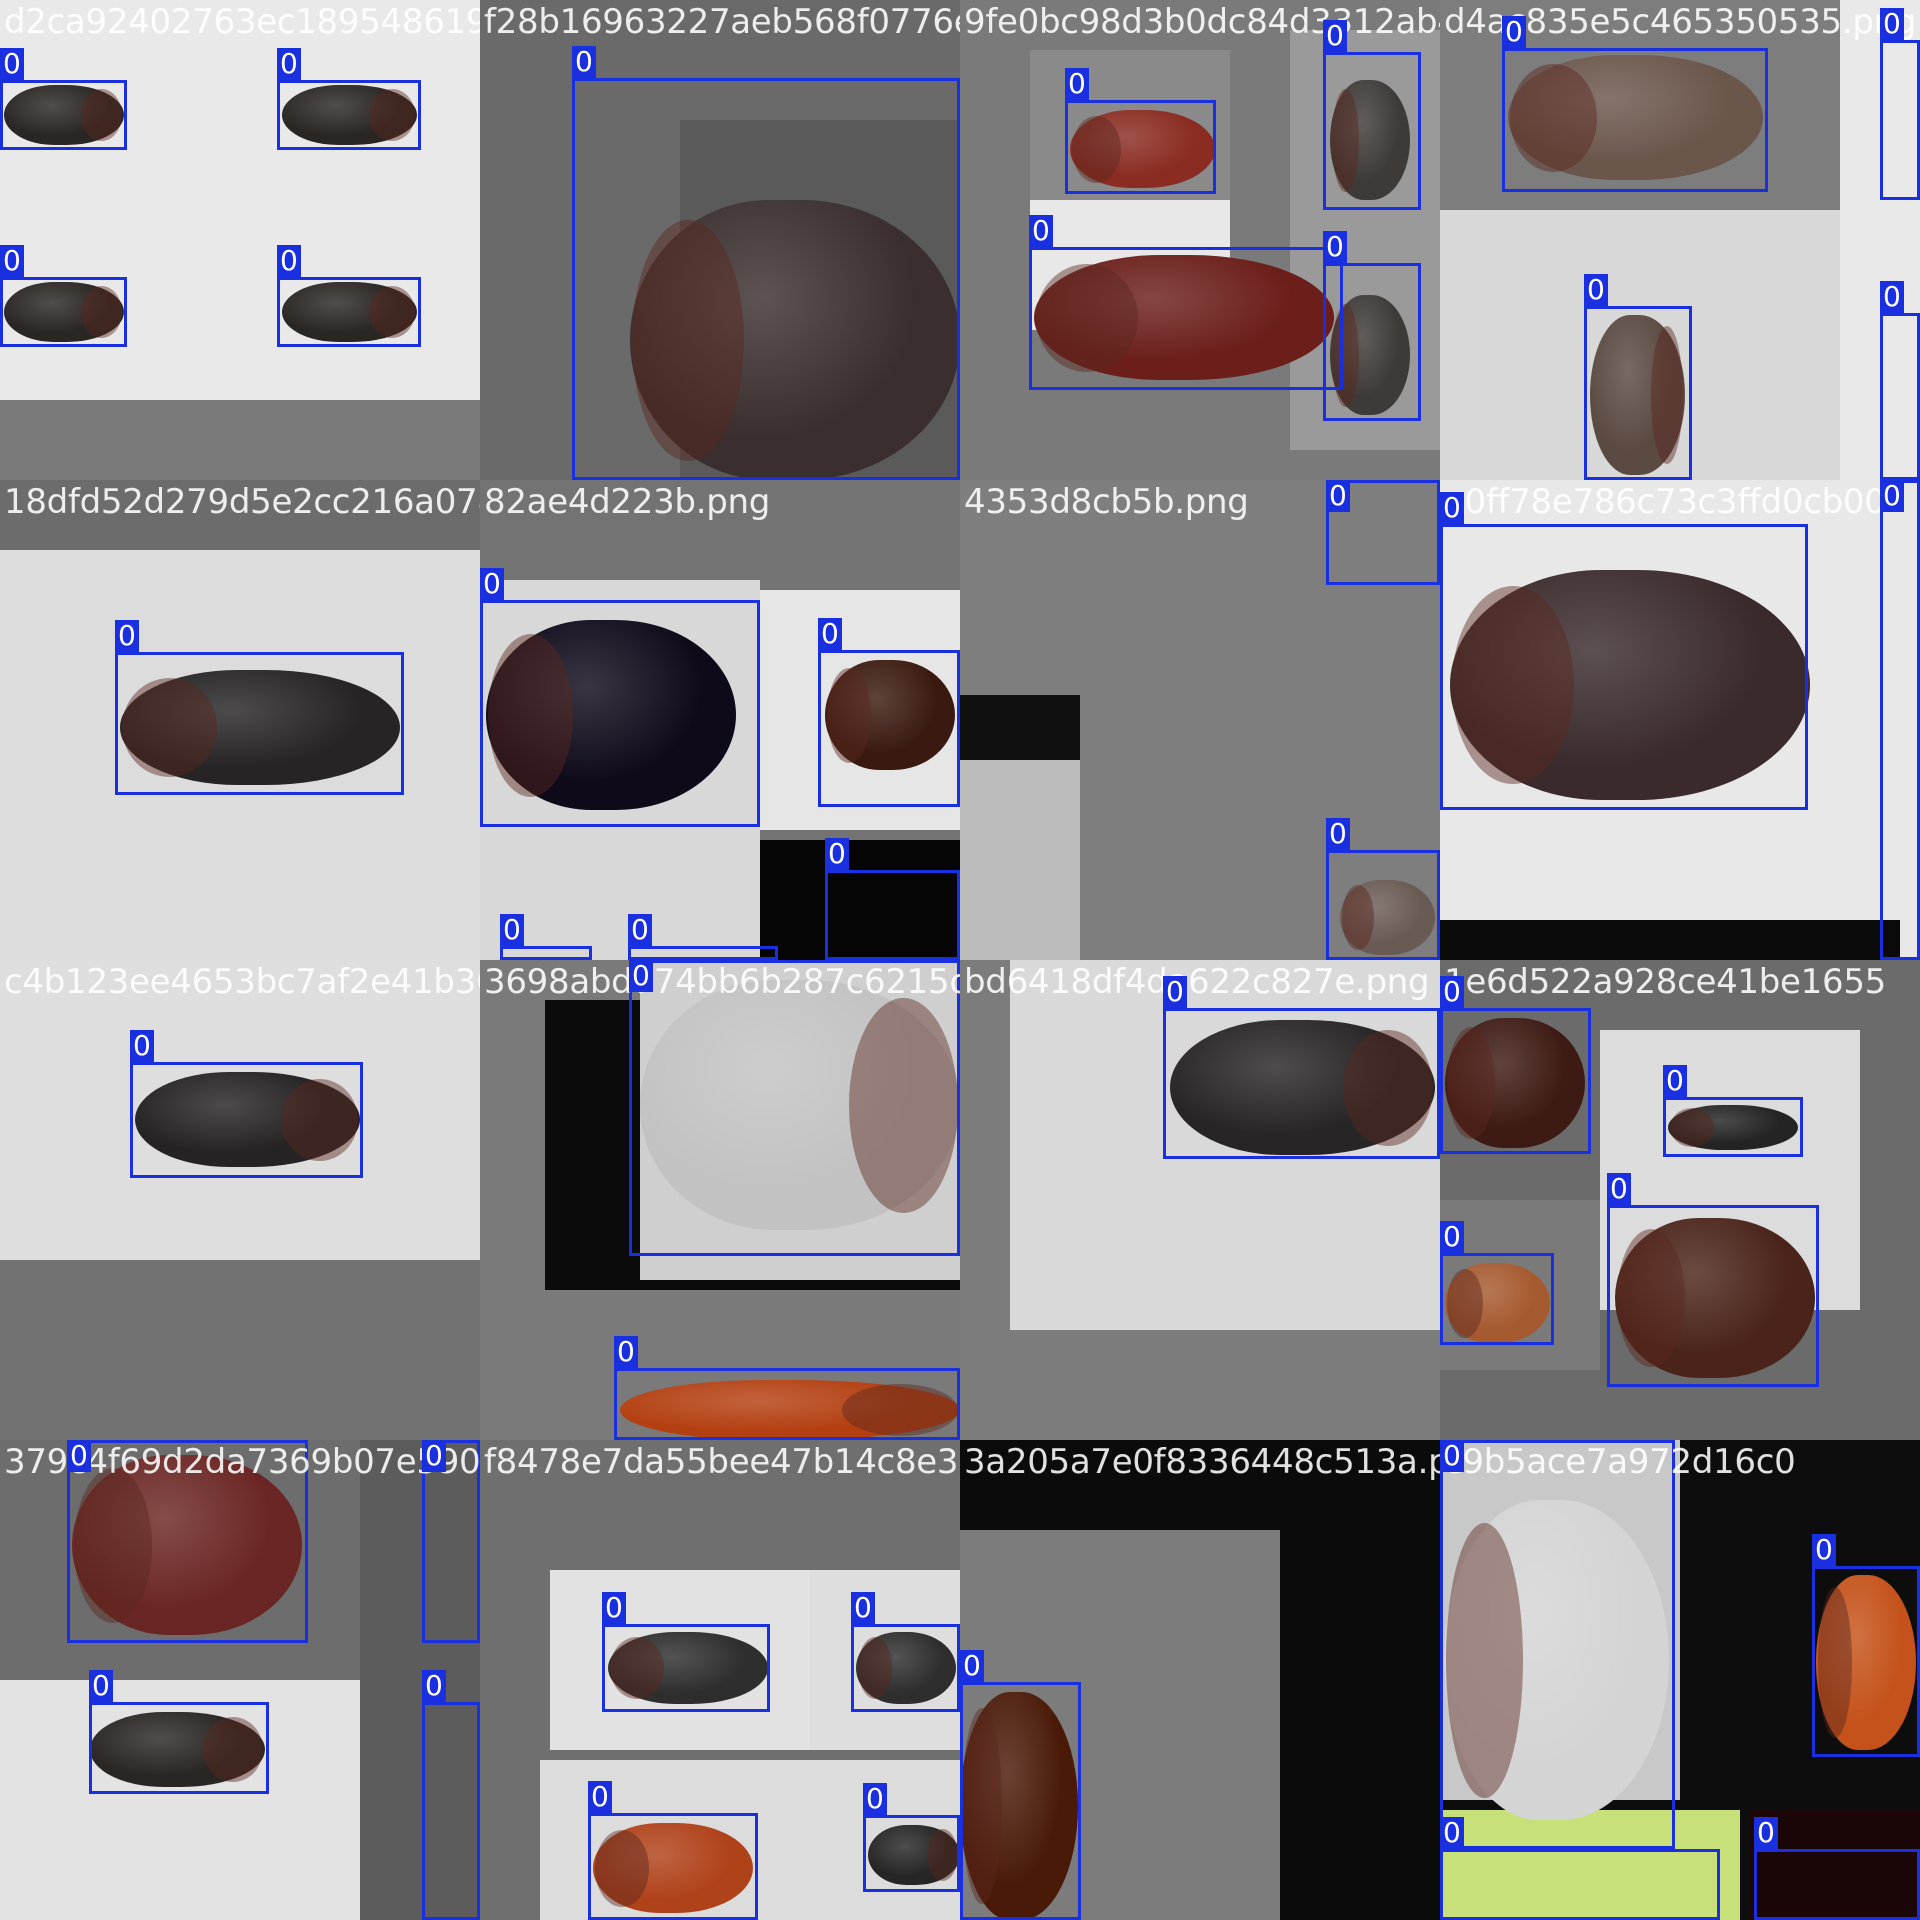 This screenshot has height=1920, width=1920. What do you see at coordinates (1680, 720) in the screenshot?
I see `mosaic-tile: a0ff78e786c73c3ffd0cb00 0 0` at bounding box center [1680, 720].